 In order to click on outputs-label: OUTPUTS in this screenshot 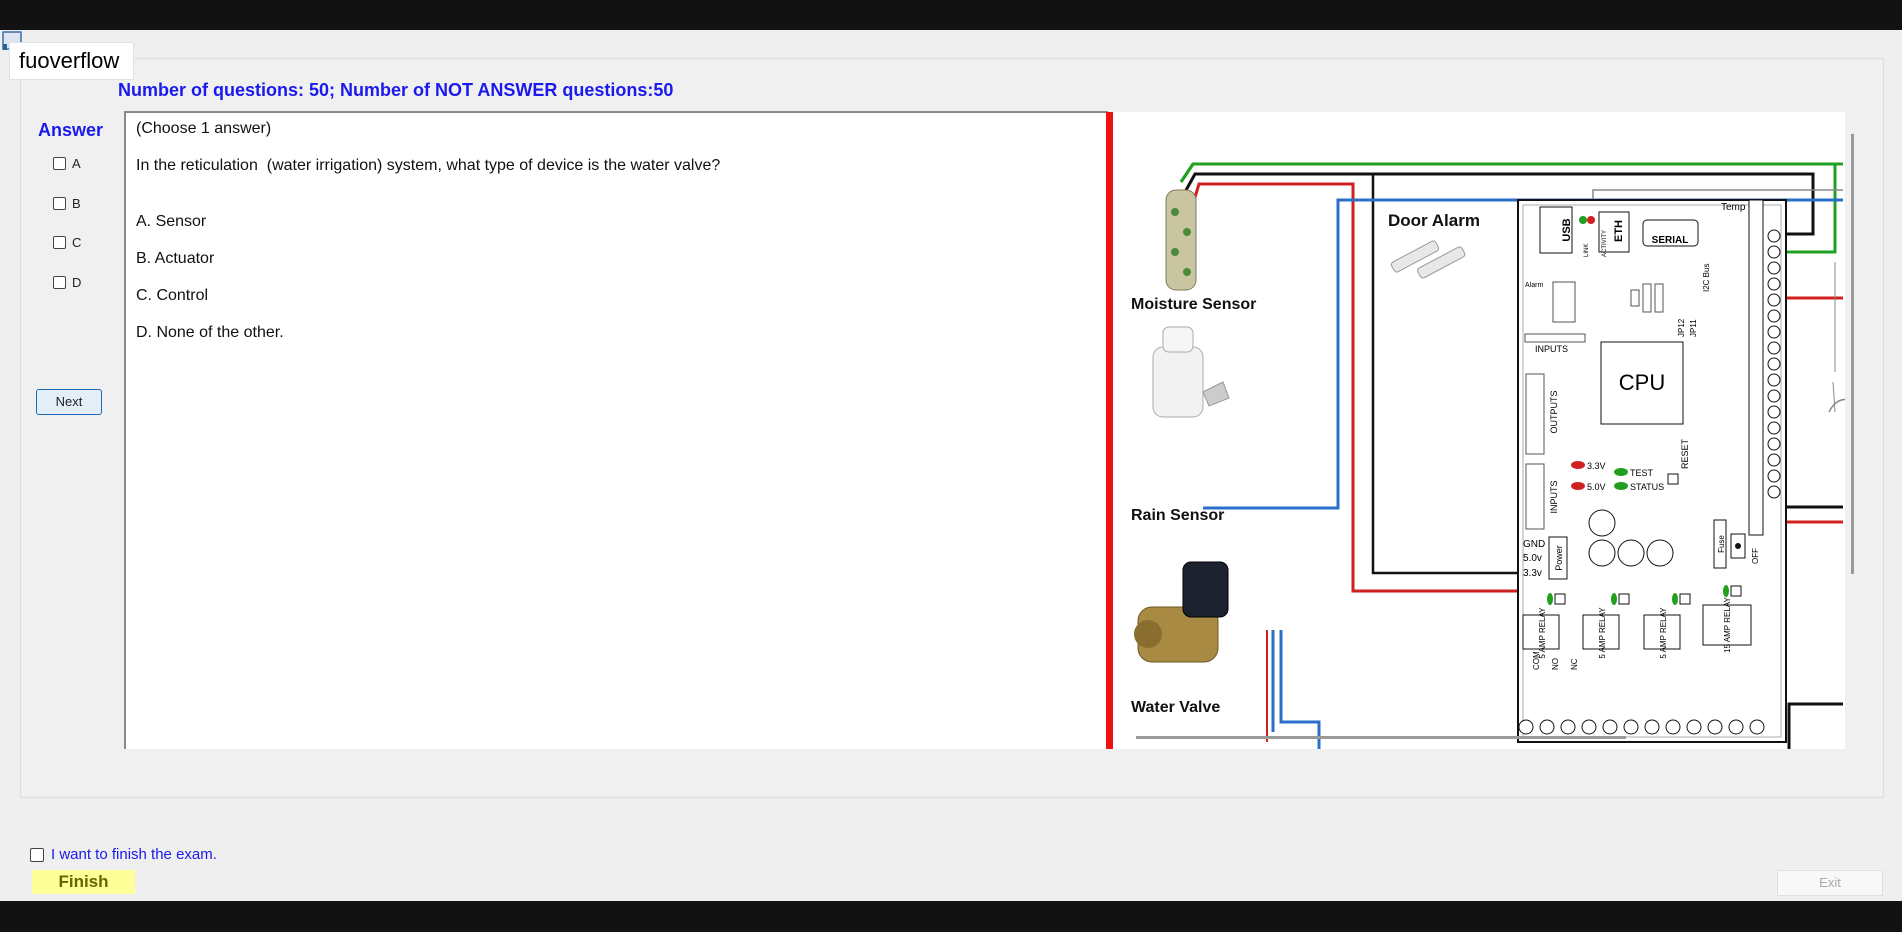, I will do `click(1554, 411)`.